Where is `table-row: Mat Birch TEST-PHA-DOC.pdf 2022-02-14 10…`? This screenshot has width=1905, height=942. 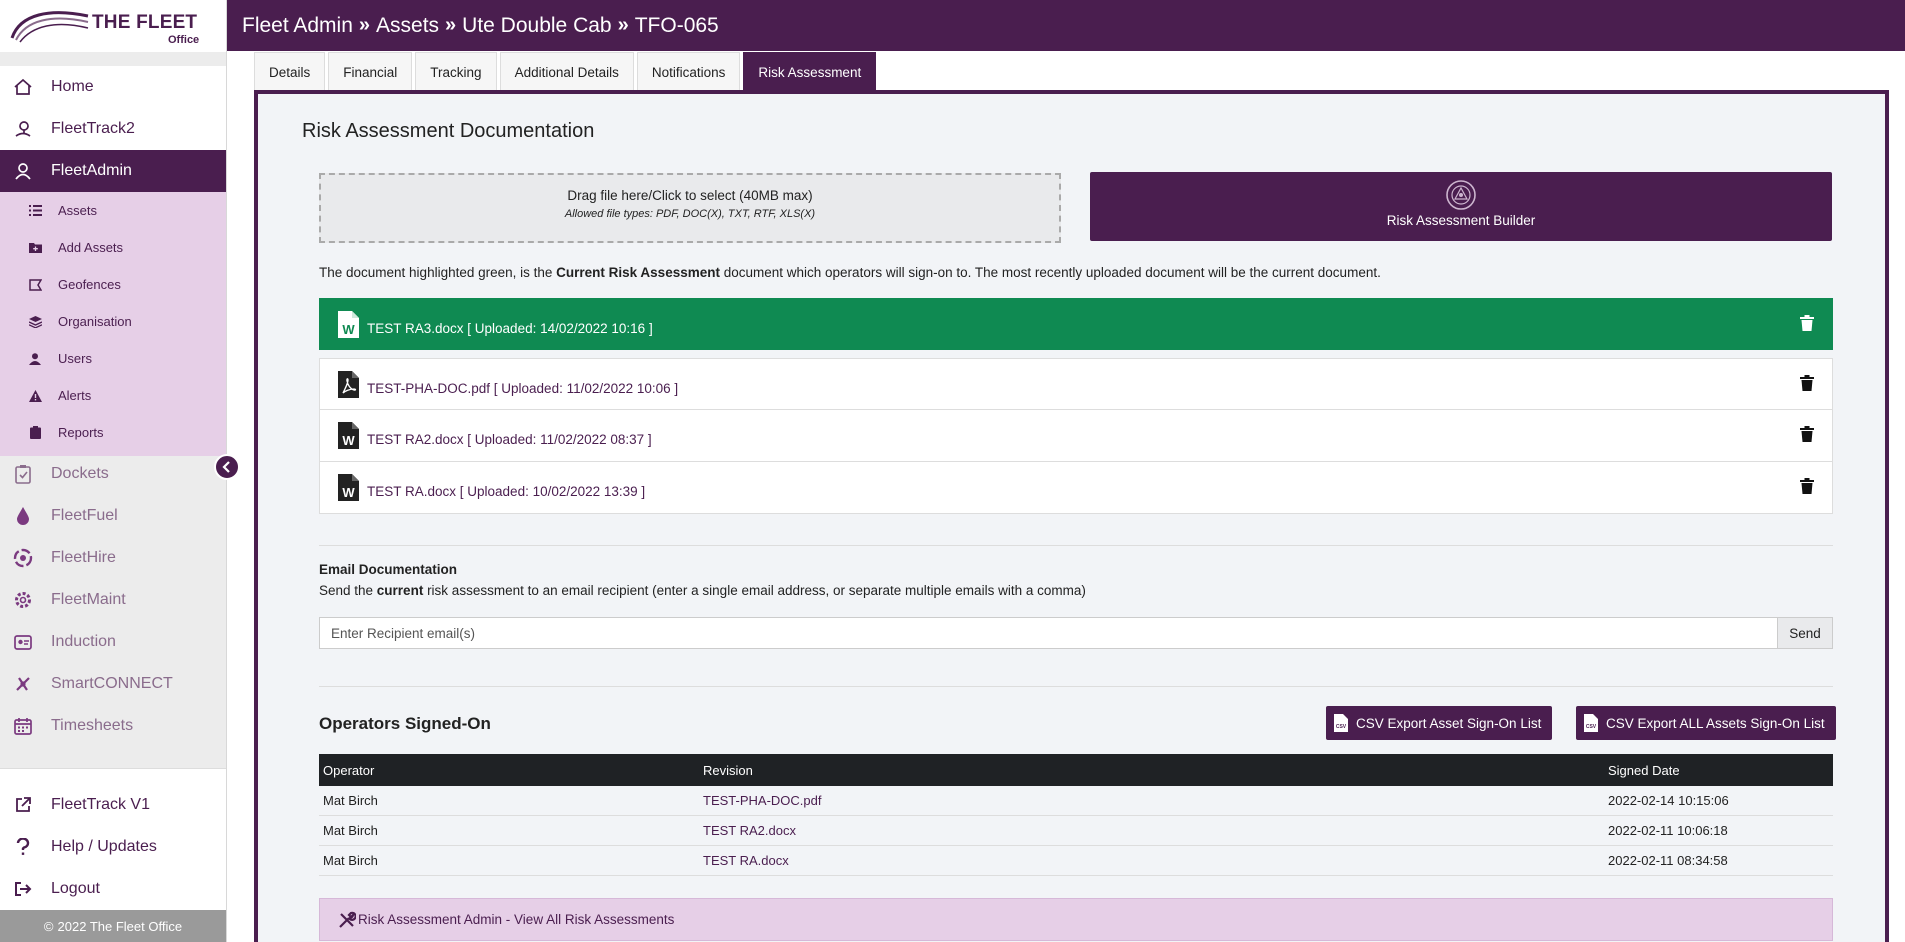
table-row: Mat Birch TEST-PHA-DOC.pdf 2022-02-14 10… is located at coordinates (1076, 801).